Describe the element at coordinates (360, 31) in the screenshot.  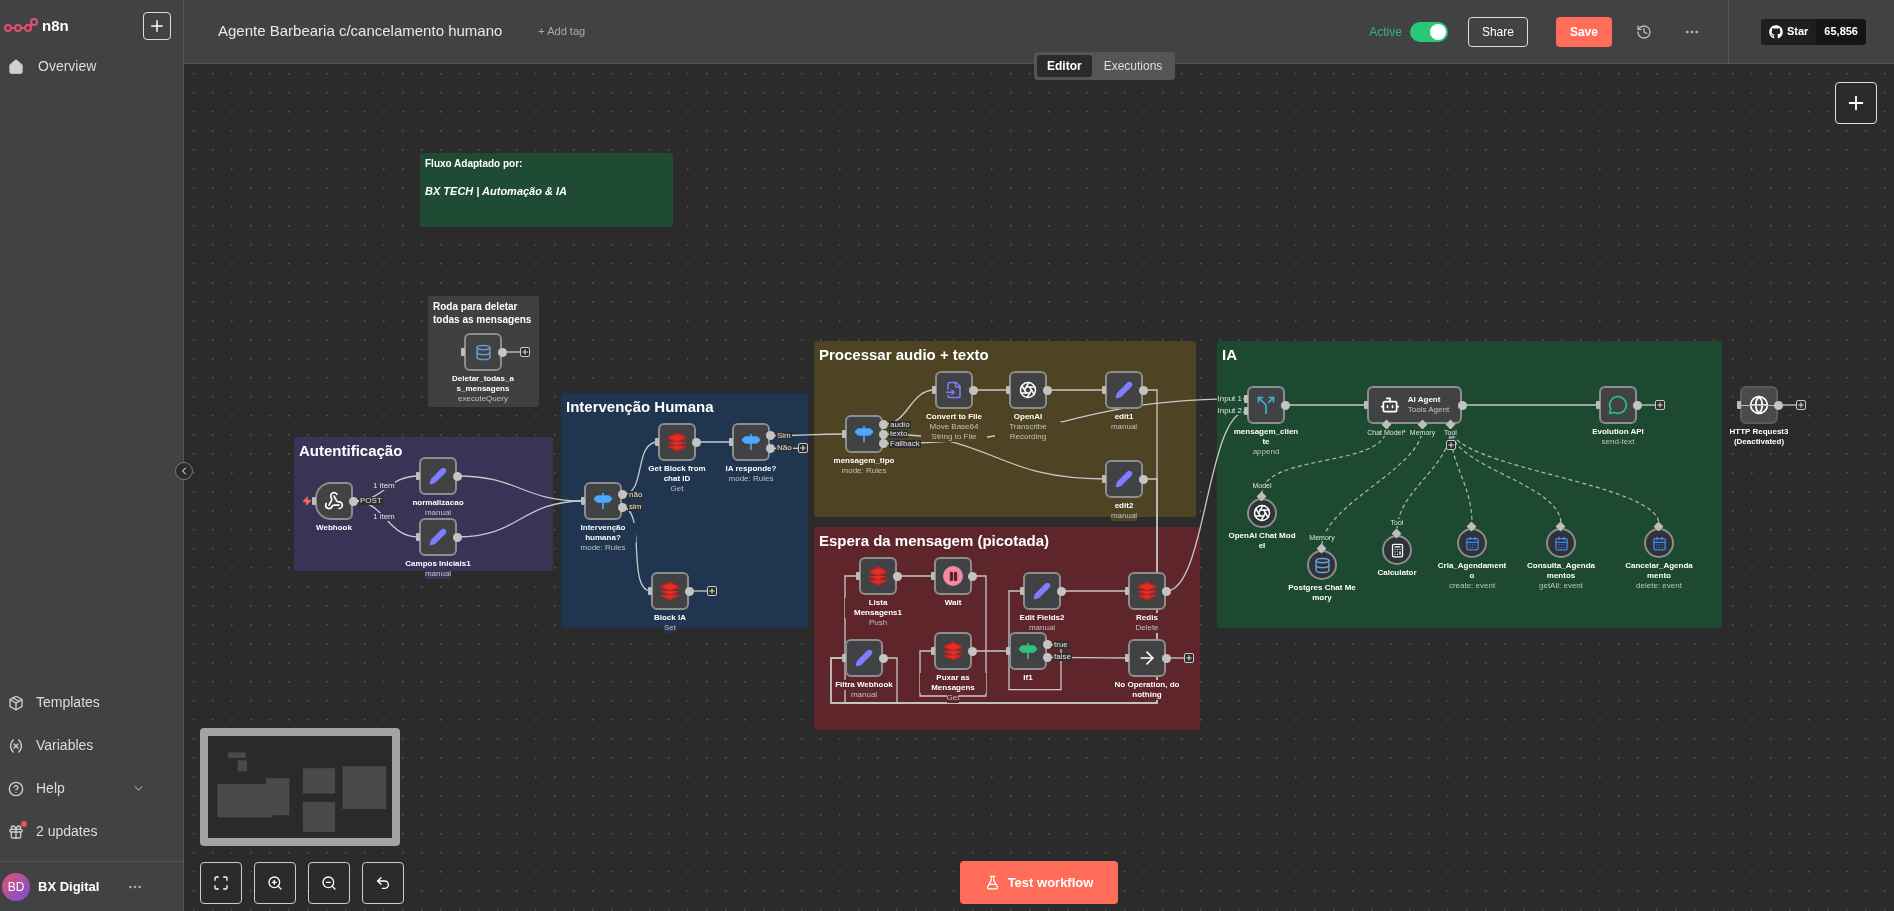
I see `workflow-title: Agente Barbearia c/cancelamento humano` at that location.